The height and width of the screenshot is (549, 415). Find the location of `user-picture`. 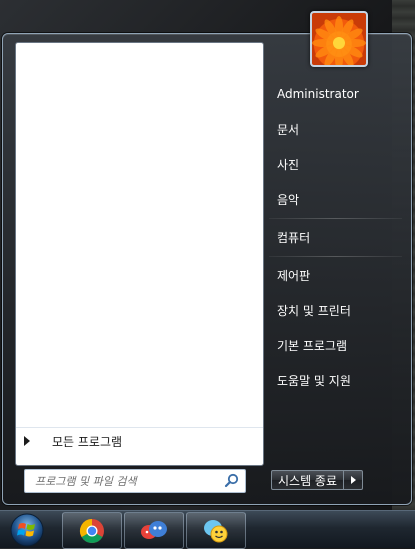

user-picture is located at coordinates (339, 39).